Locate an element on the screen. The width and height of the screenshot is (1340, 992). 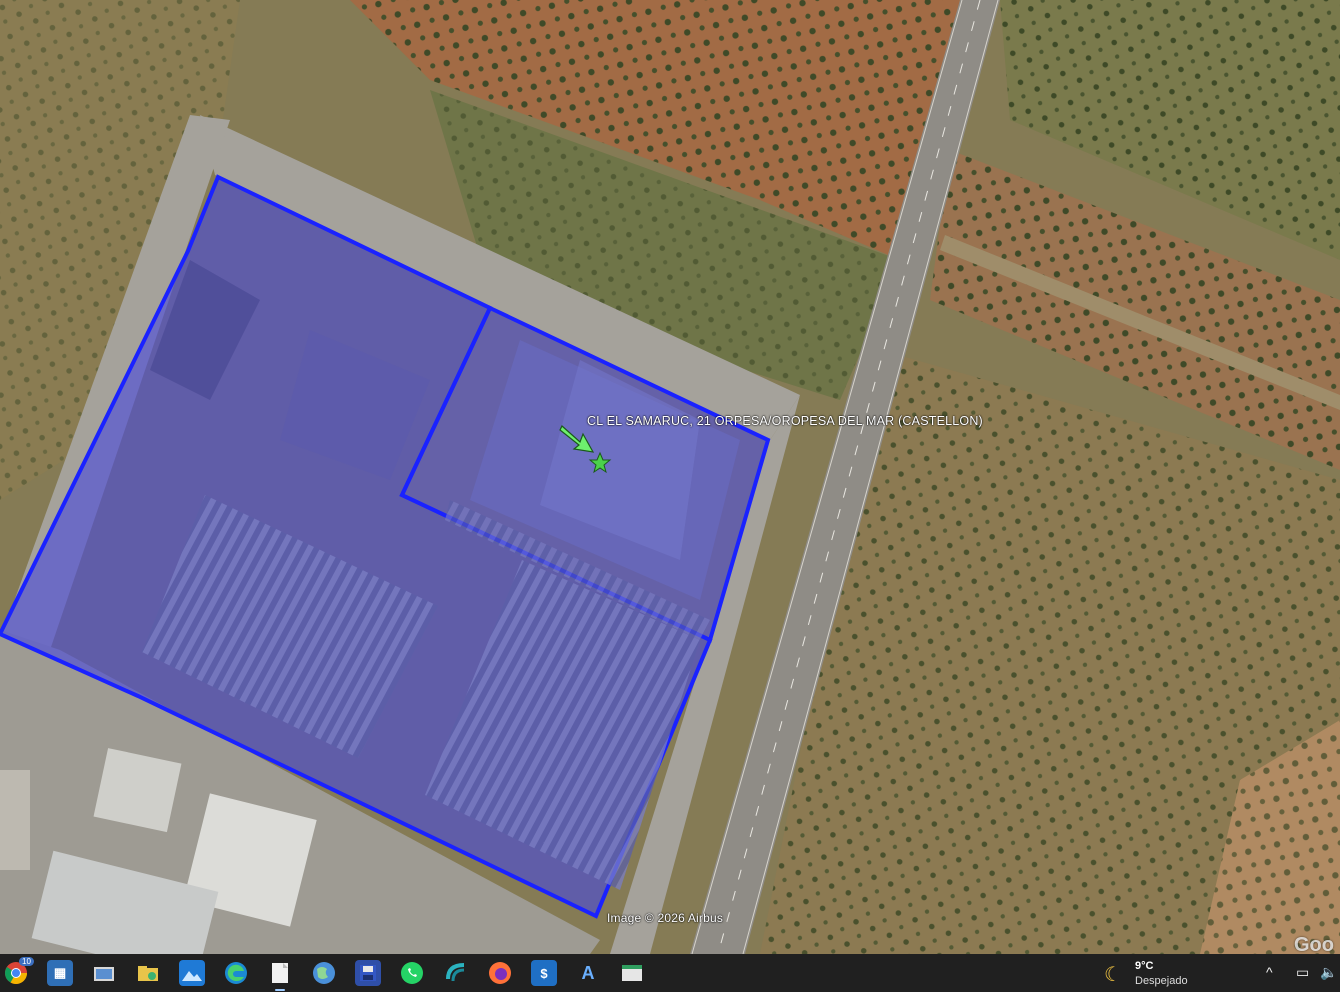
google-earth-icon is located at coordinates (324, 973).